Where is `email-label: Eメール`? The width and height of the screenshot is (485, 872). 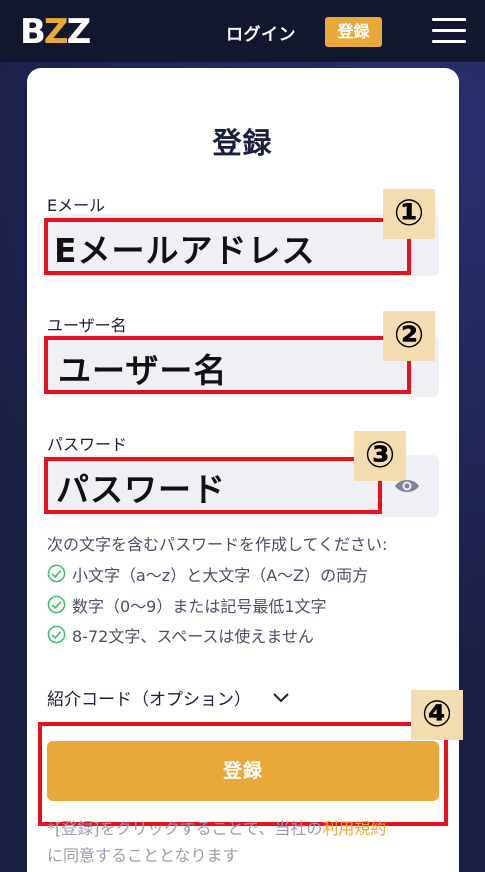 email-label: Eメール is located at coordinates (76, 205).